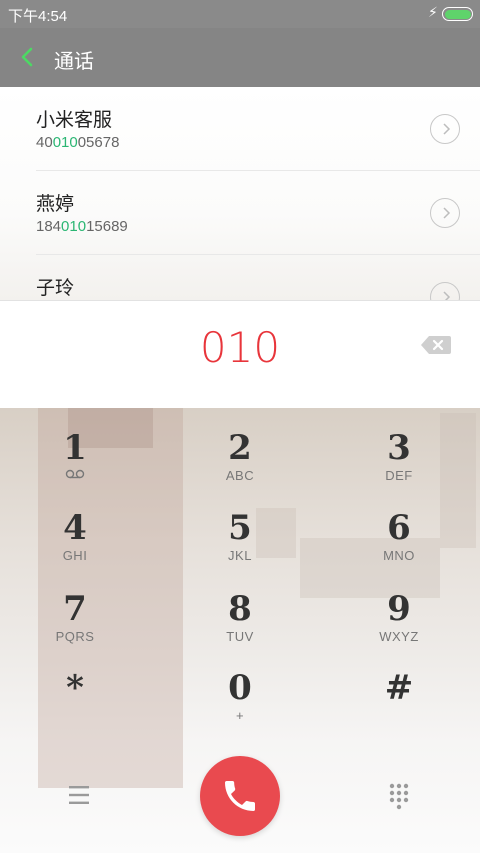 This screenshot has width=480, height=853. What do you see at coordinates (399, 464) in the screenshot?
I see `key-3: 3 DEF` at bounding box center [399, 464].